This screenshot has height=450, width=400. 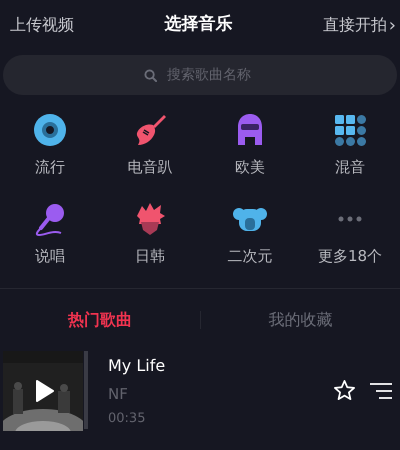 What do you see at coordinates (127, 419) in the screenshot?
I see `song-duration: 00:35` at bounding box center [127, 419].